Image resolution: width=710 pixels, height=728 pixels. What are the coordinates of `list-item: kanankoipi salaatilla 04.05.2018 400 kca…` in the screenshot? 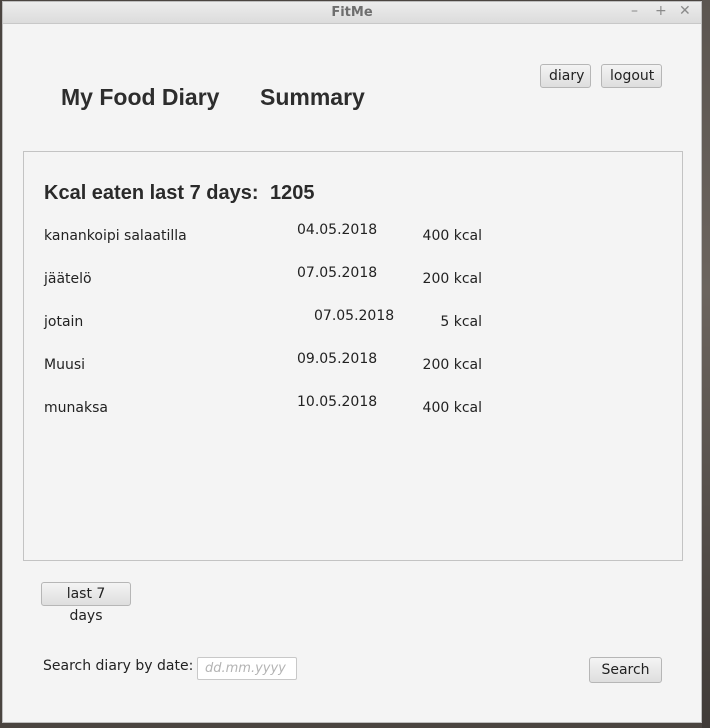 It's located at (353, 235).